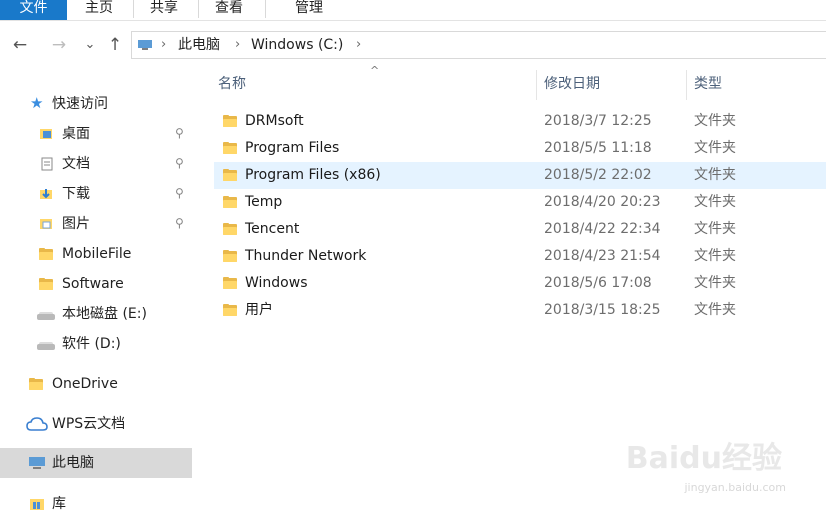 Image resolution: width=826 pixels, height=518 pixels. Describe the element at coordinates (37, 103) in the screenshot. I see `star-icon: ★` at that location.